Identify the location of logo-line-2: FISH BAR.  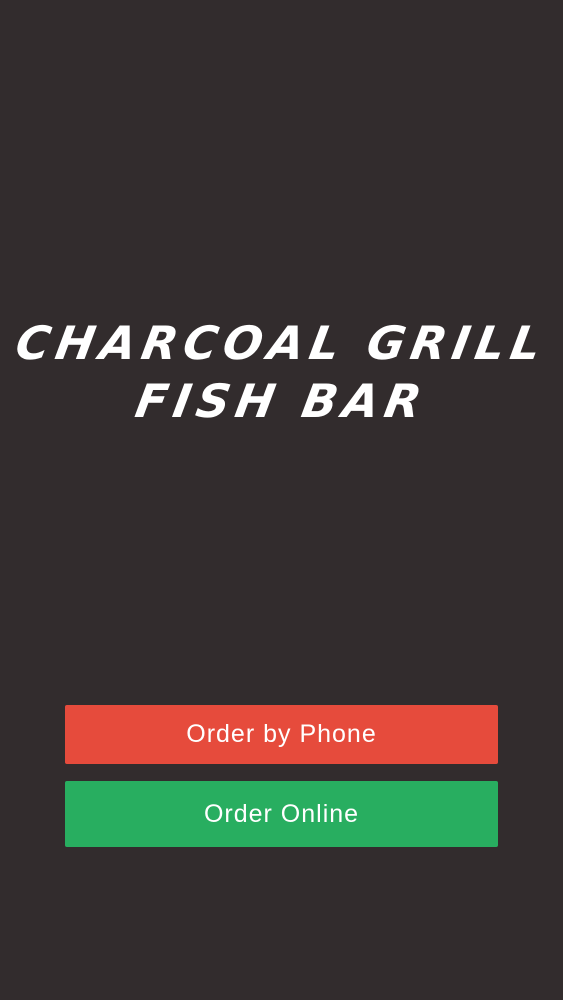
(281, 401).